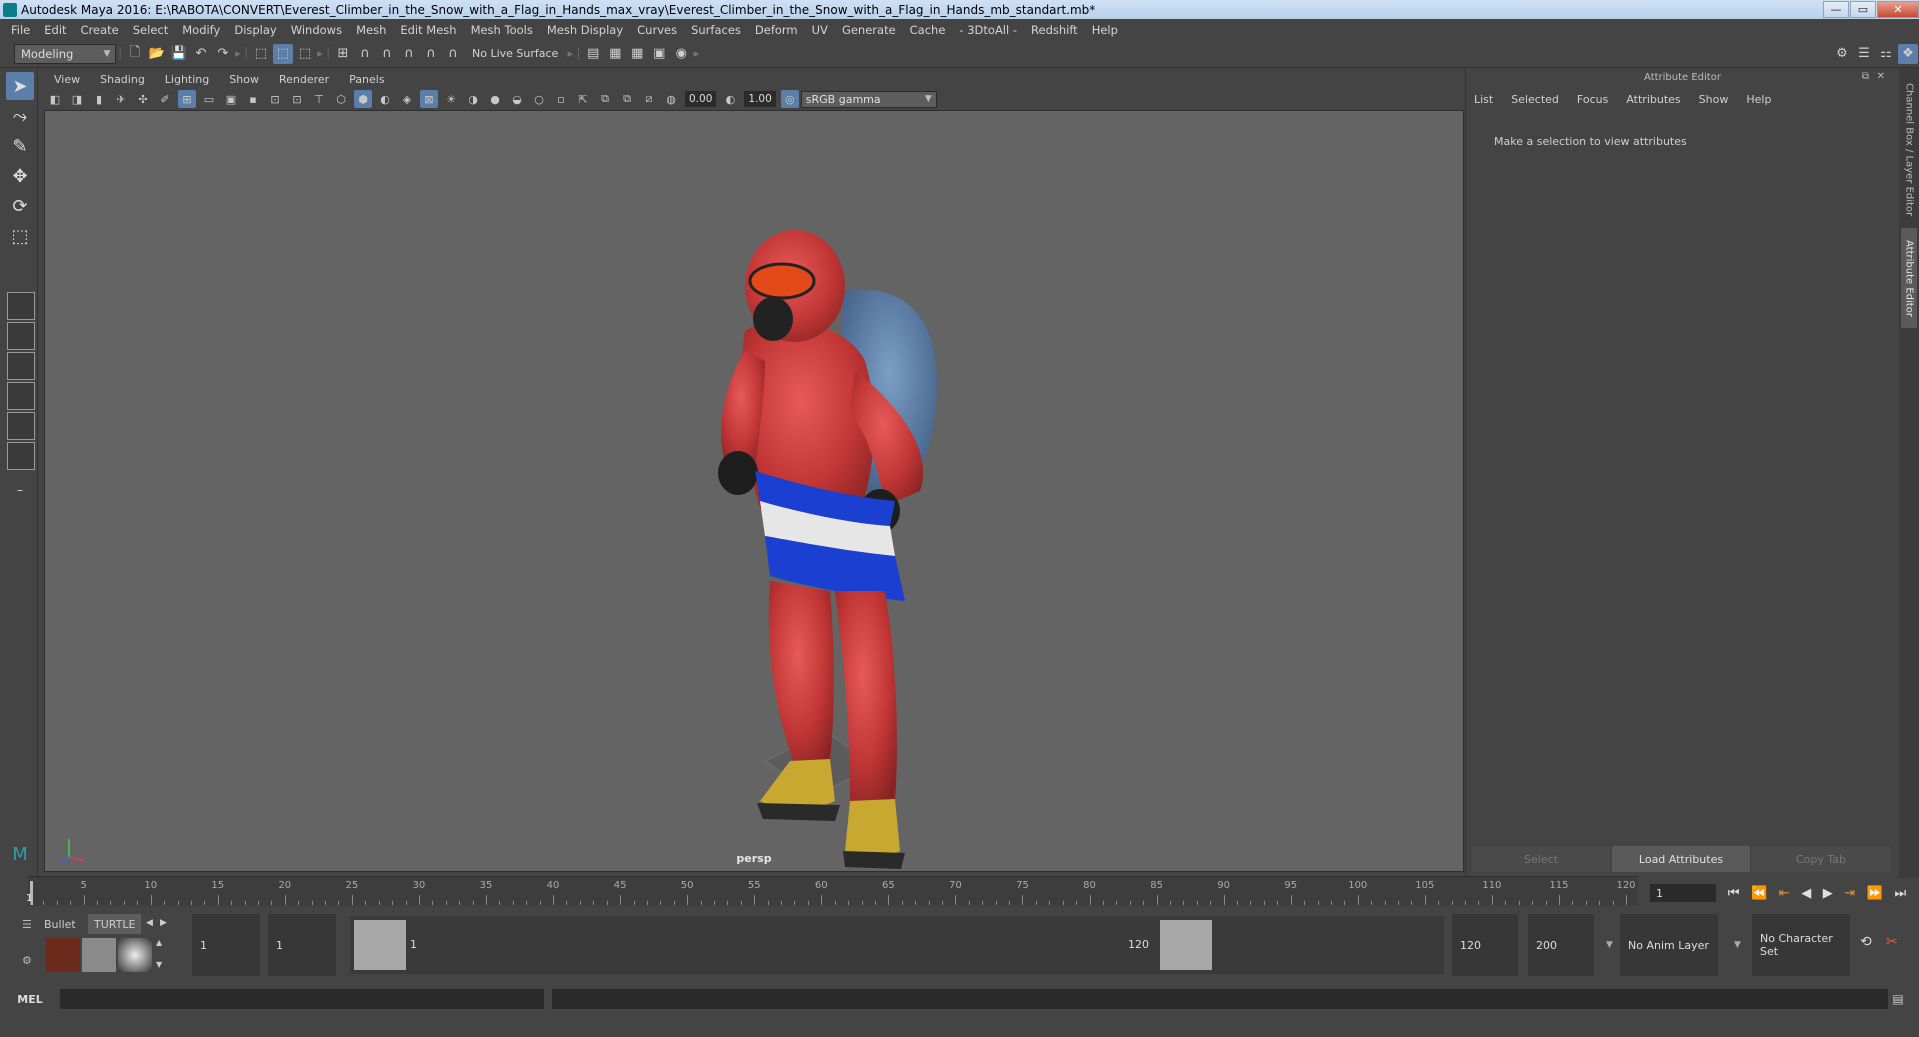 This screenshot has height=1037, width=1919. I want to click on play-backward-icon: ◀, so click(1806, 893).